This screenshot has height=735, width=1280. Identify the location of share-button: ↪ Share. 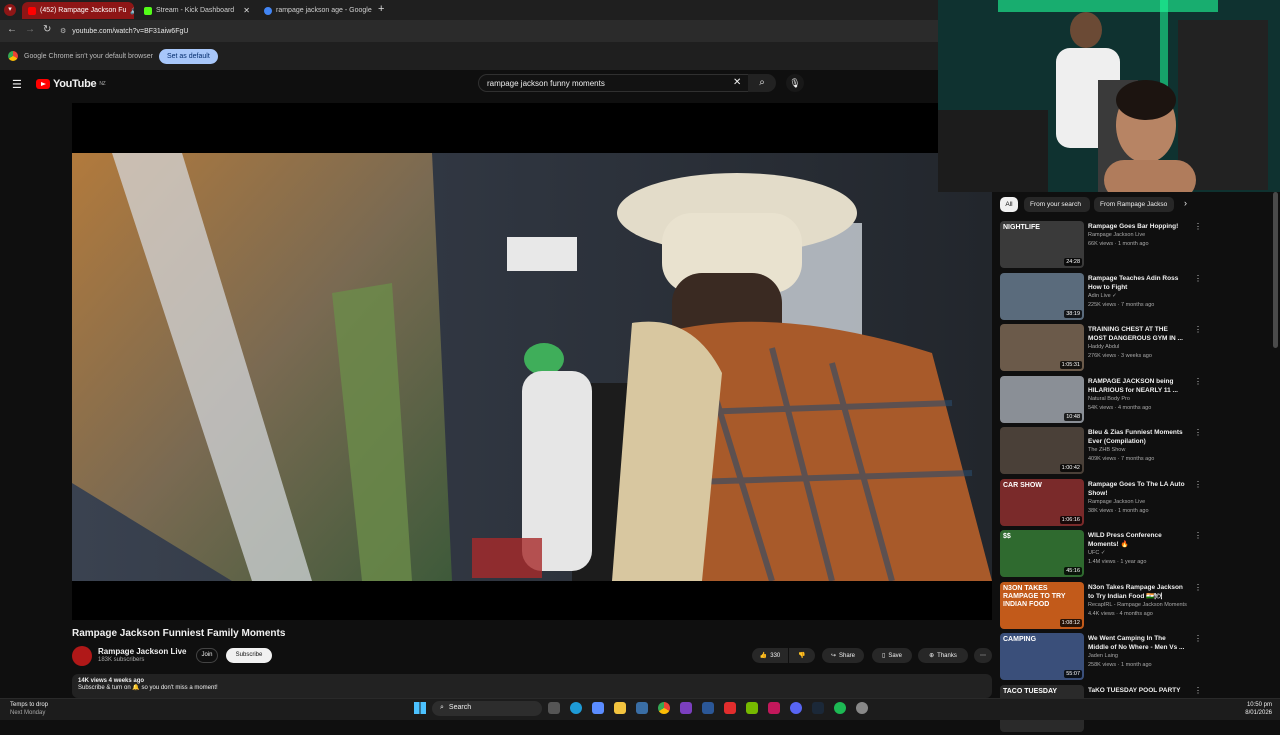
(843, 655).